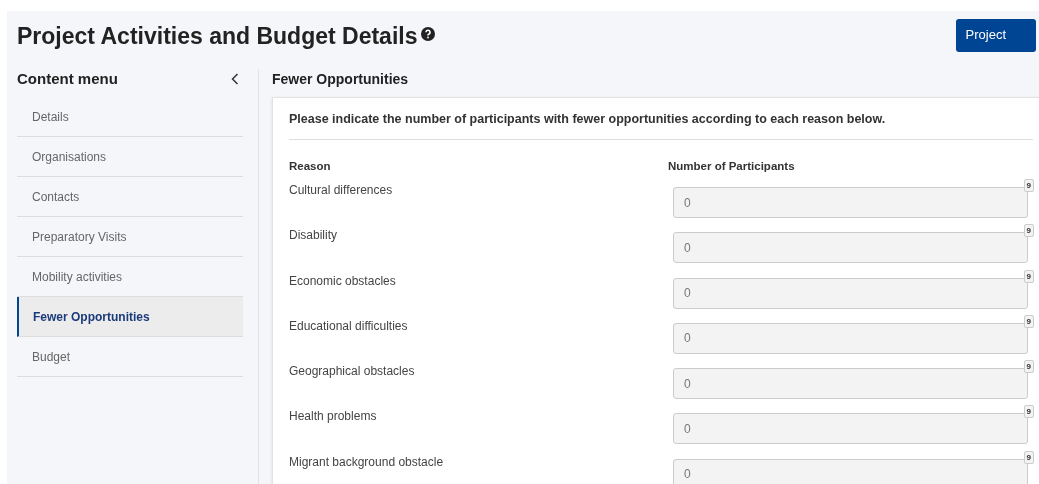 The width and height of the screenshot is (1039, 484). Describe the element at coordinates (310, 166) in the screenshot. I see `column-header: Reason` at that location.